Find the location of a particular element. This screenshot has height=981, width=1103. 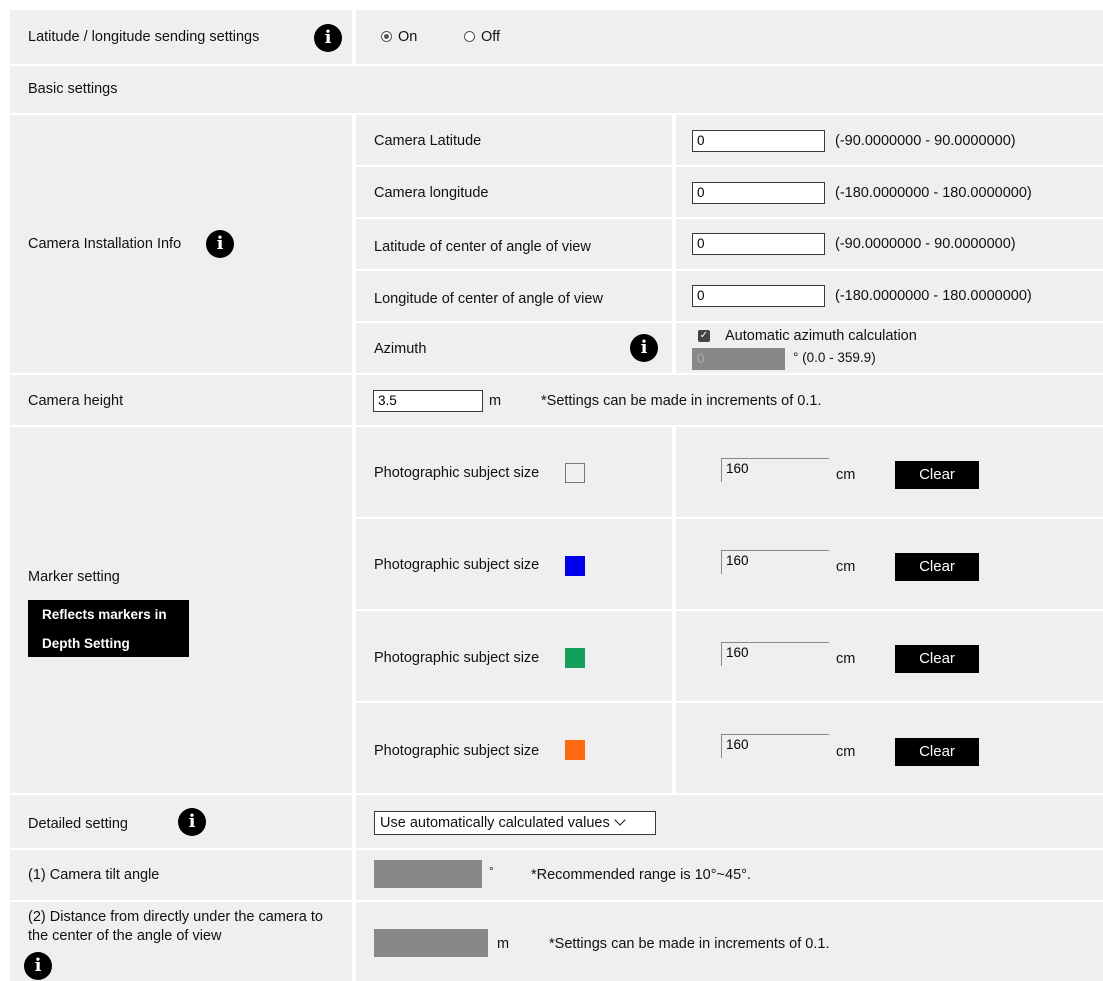

camera-latitude-label: Camera Latitude is located at coordinates (428, 141).